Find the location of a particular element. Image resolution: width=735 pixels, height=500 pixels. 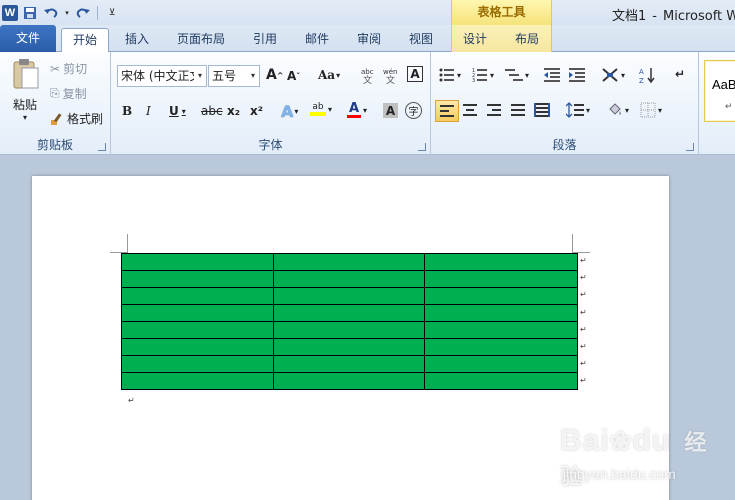

table-row: · · · is located at coordinates (349, 381).